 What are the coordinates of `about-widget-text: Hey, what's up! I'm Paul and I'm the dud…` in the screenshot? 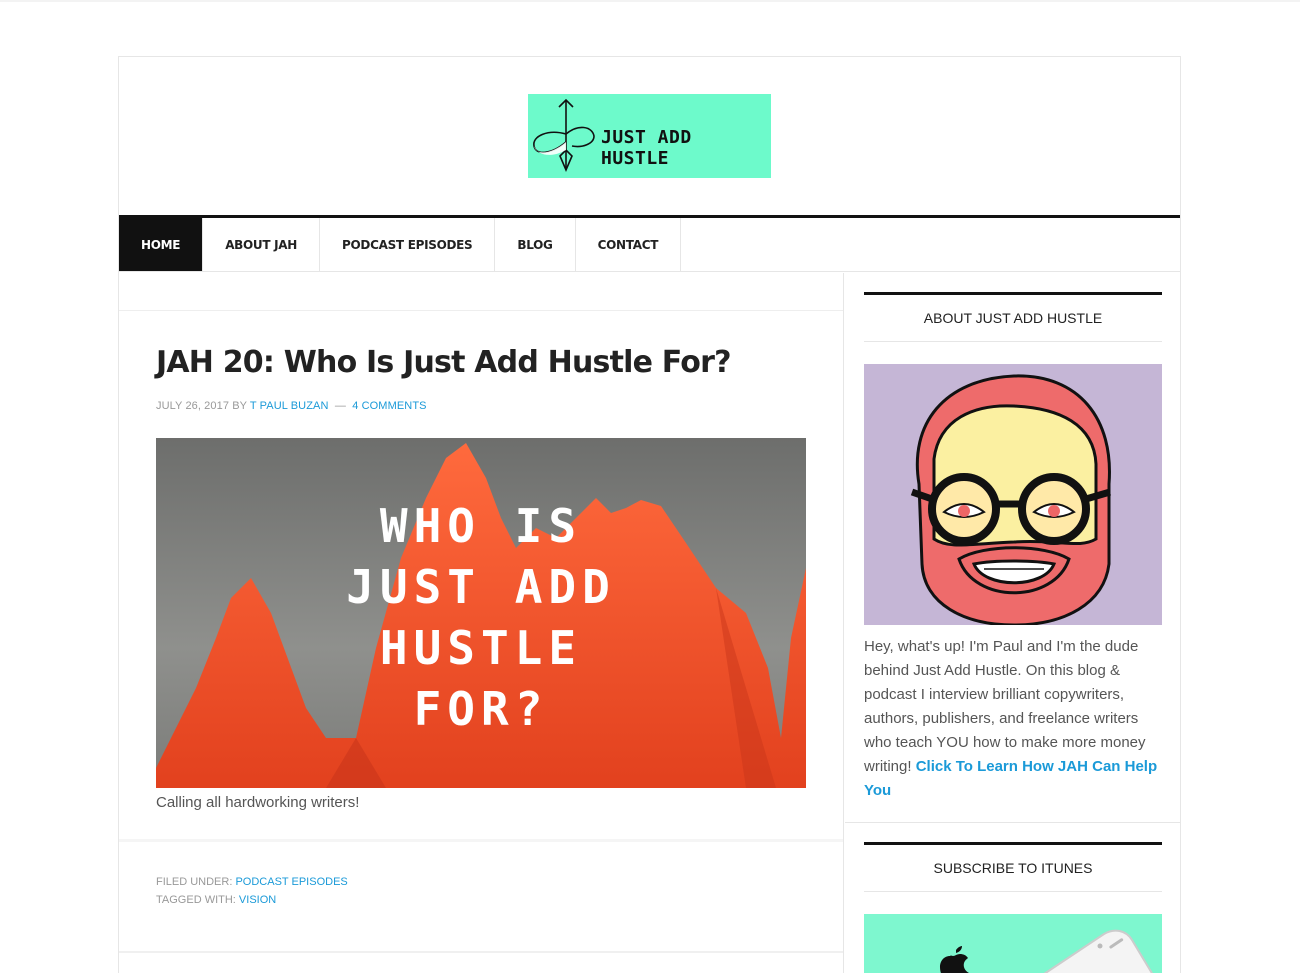 It's located at (1014, 719).